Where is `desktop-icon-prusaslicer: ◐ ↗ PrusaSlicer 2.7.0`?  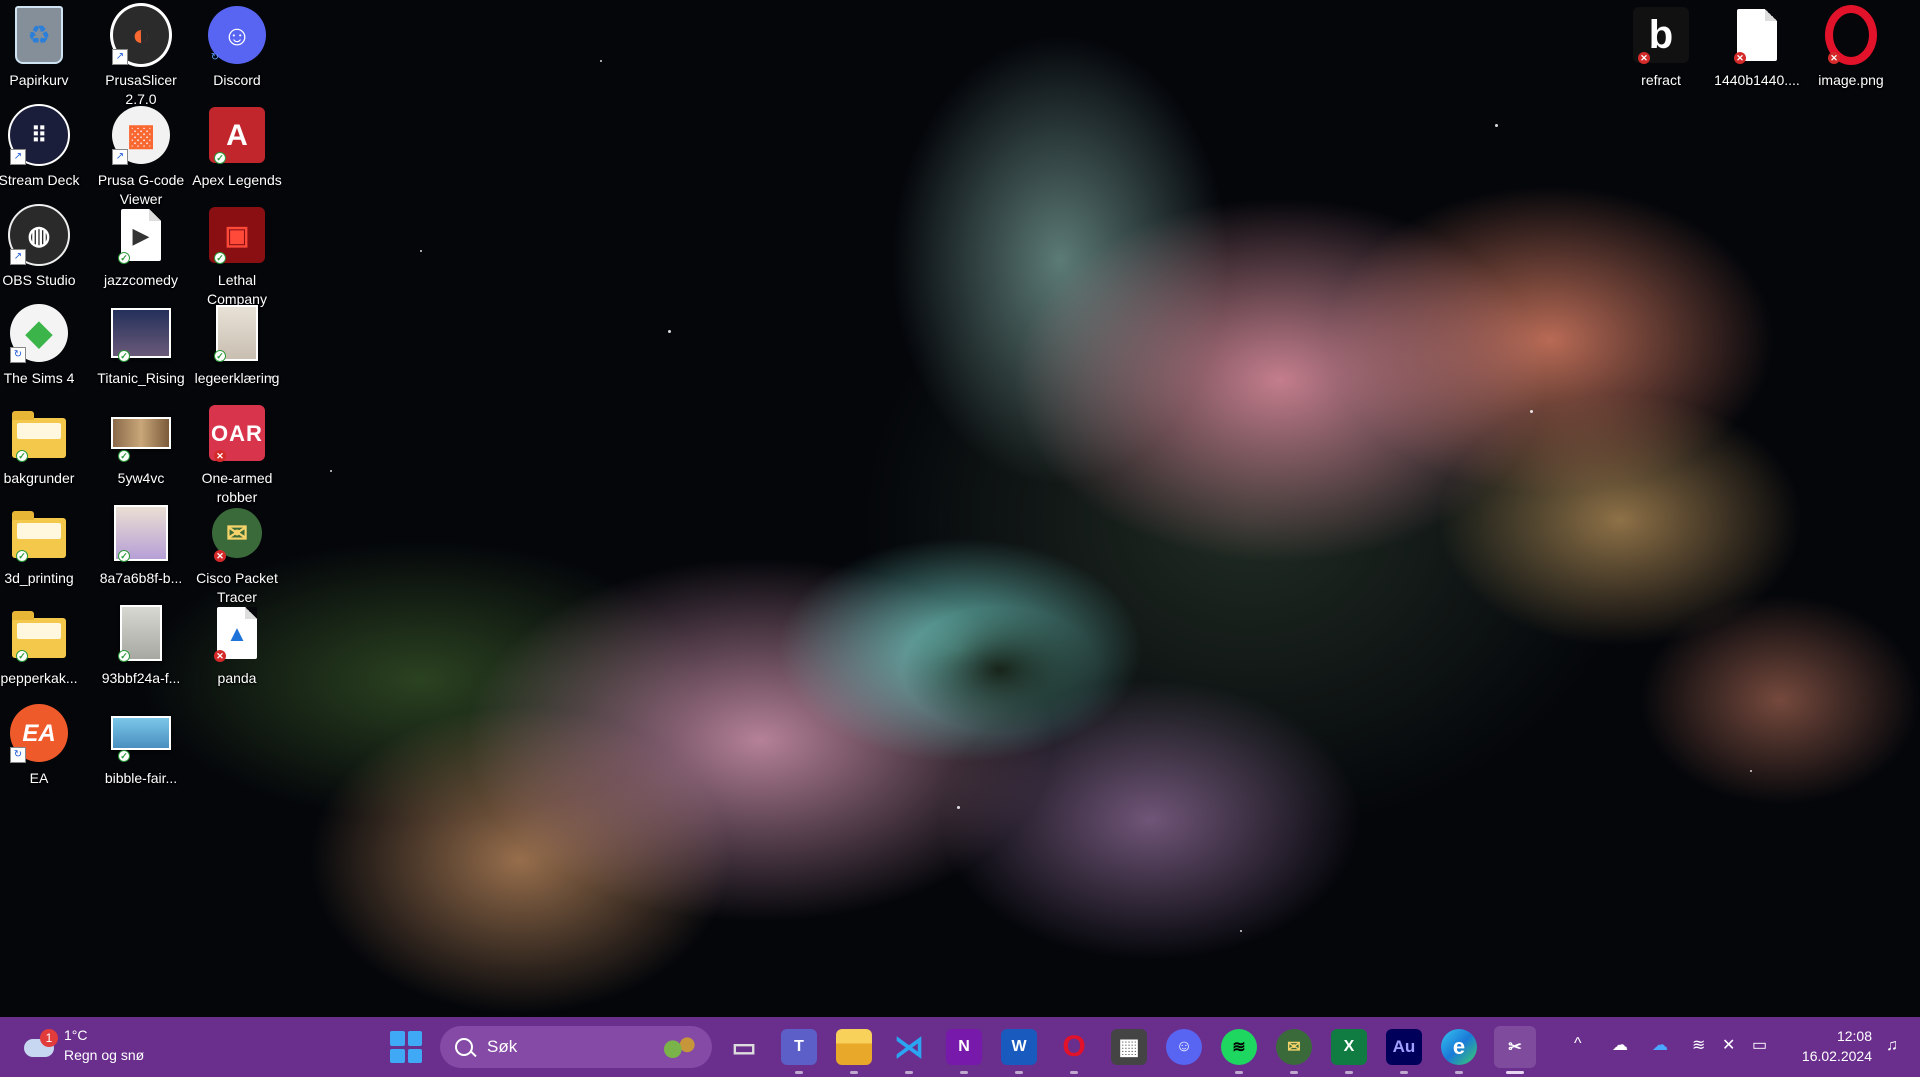 desktop-icon-prusaslicer: ◐ ↗ PrusaSlicer 2.7.0 is located at coordinates (141, 56).